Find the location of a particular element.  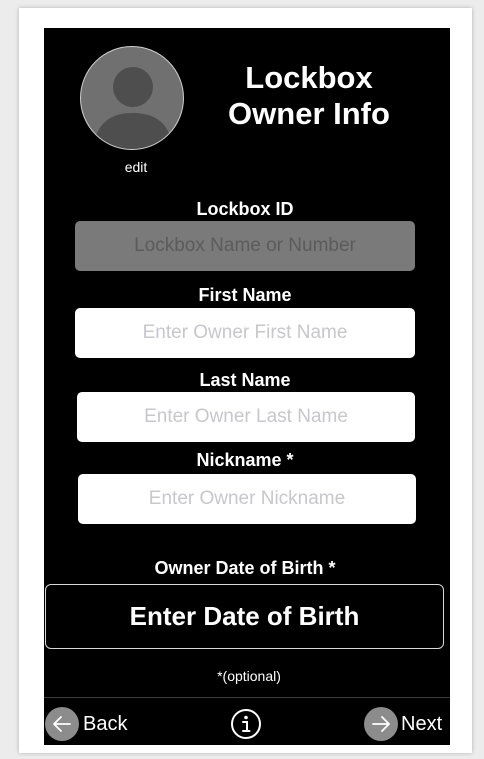

last-name-placeholder: Enter Owner Last Name is located at coordinates (246, 416).